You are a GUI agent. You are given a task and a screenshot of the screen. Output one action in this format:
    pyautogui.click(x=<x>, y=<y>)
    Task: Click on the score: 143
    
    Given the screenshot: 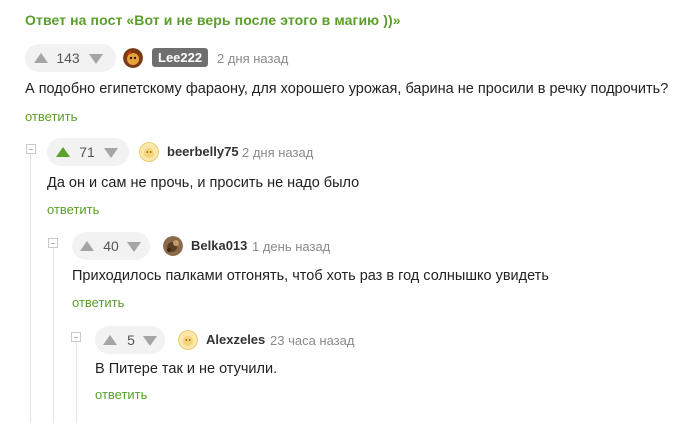 What is the action you would take?
    pyautogui.click(x=68, y=58)
    